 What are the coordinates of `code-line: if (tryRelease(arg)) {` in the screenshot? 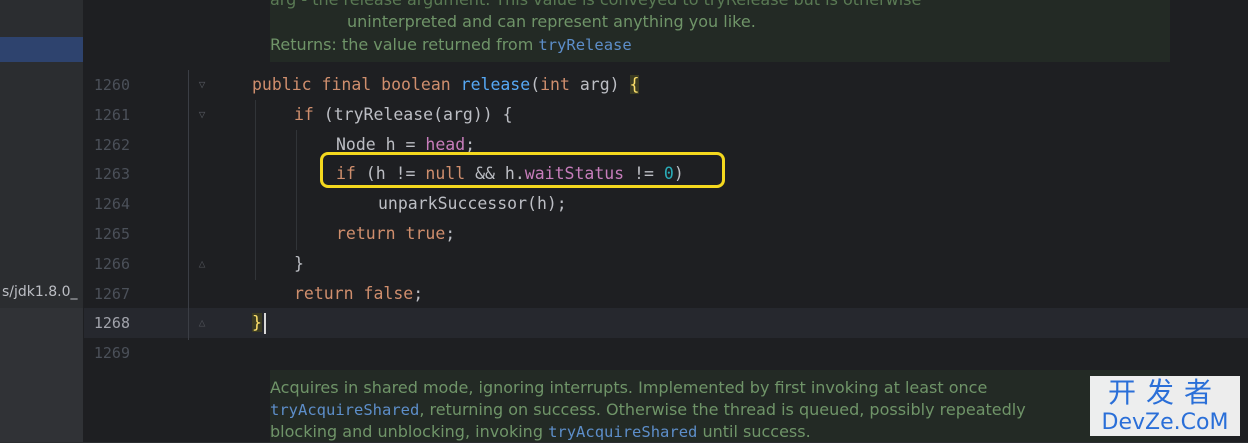 It's located at (382, 115).